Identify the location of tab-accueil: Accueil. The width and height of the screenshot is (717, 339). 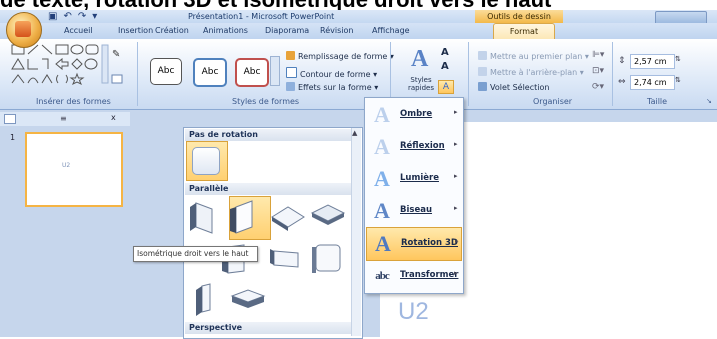
(78, 30).